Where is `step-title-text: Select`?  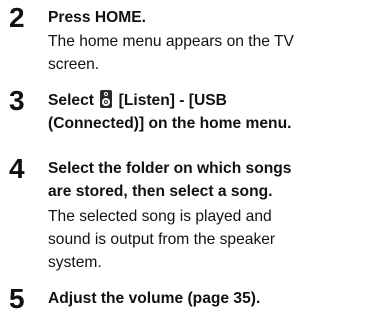
step-title-text: Select is located at coordinates (71, 100).